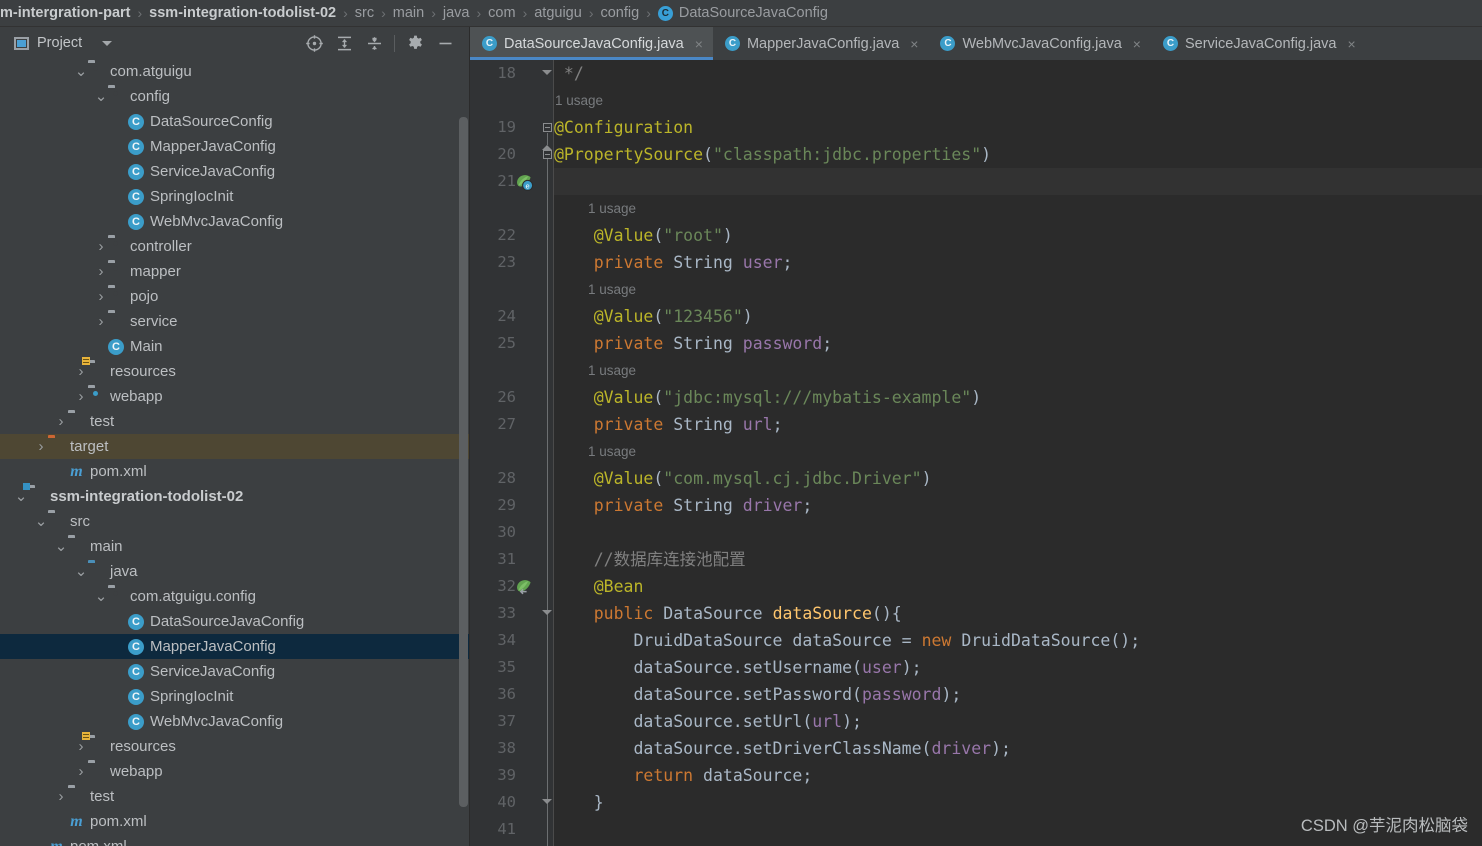 The width and height of the screenshot is (1482, 846). I want to click on tree-row: C Main, so click(235, 346).